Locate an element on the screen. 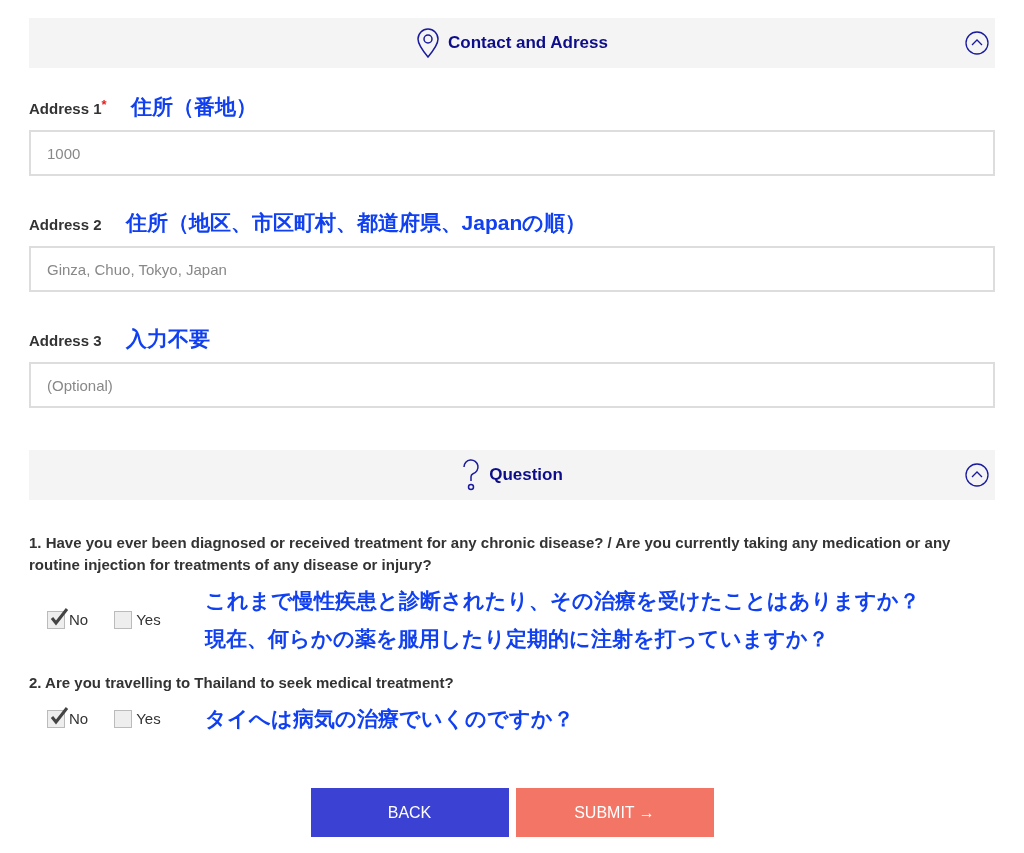 Image resolution: width=1024 pixels, height=853 pixels. question-mark-icon is located at coordinates (471, 475).